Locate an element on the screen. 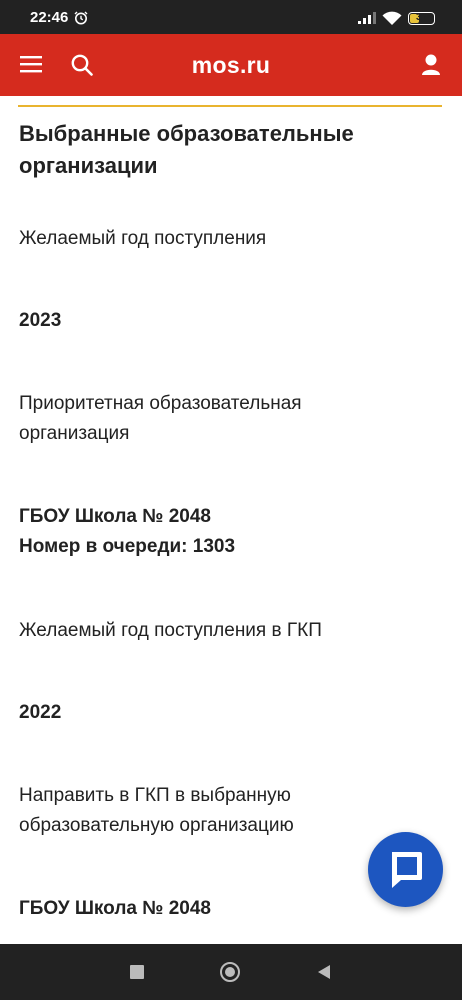 This screenshot has width=462, height=1000. site-title: mos.ru is located at coordinates (231, 65).